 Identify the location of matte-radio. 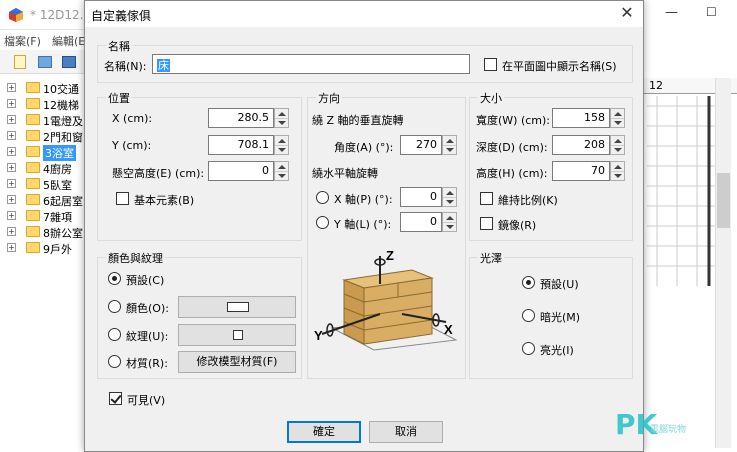
(528, 315).